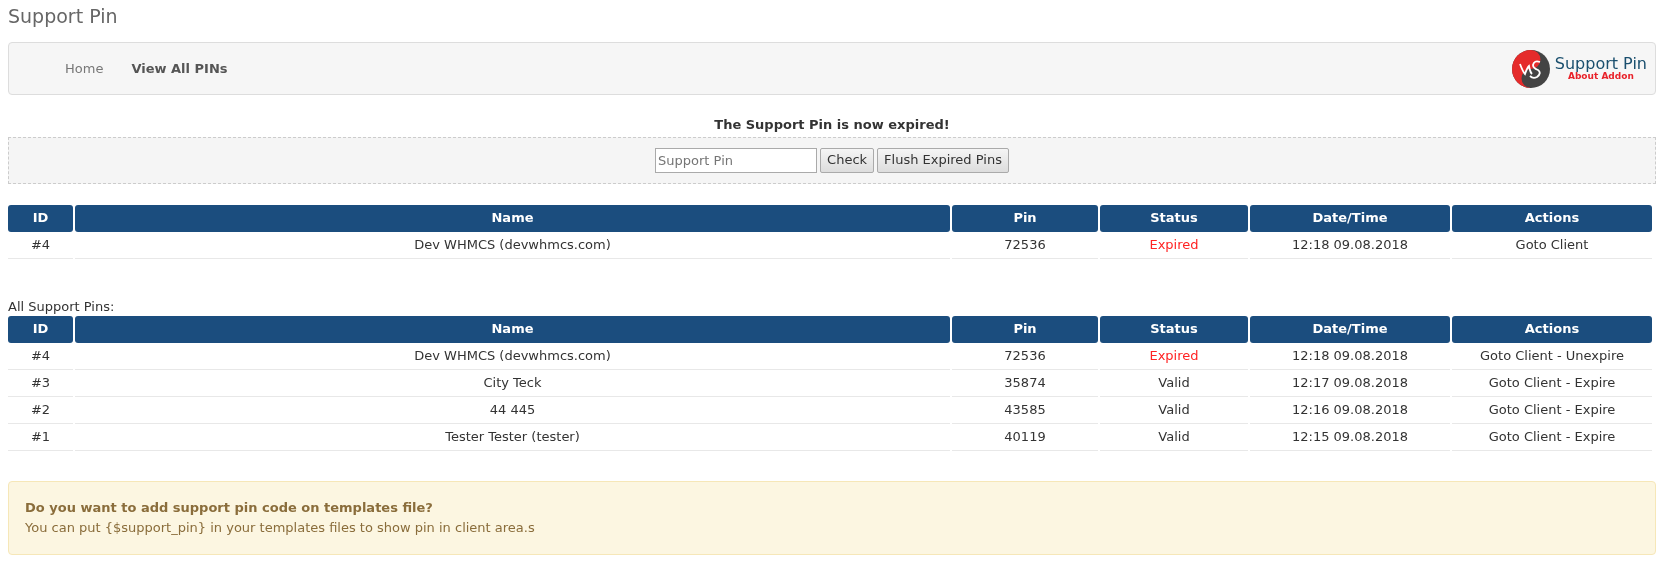 This screenshot has height=572, width=1664. What do you see at coordinates (1600, 64) in the screenshot?
I see `logo-title: Support Pin` at bounding box center [1600, 64].